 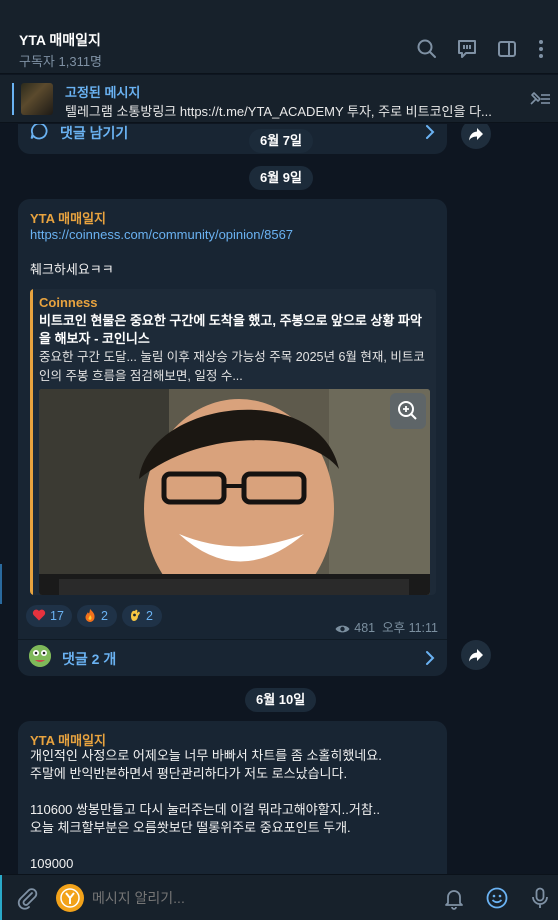 I want to click on search-icon, so click(x=427, y=49).